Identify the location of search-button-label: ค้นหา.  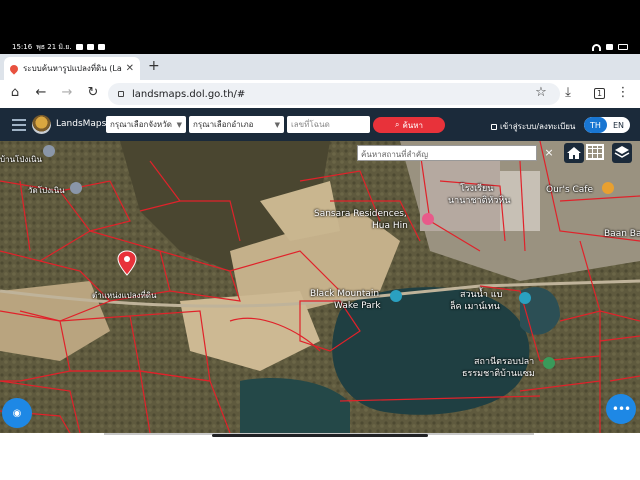
(413, 125).